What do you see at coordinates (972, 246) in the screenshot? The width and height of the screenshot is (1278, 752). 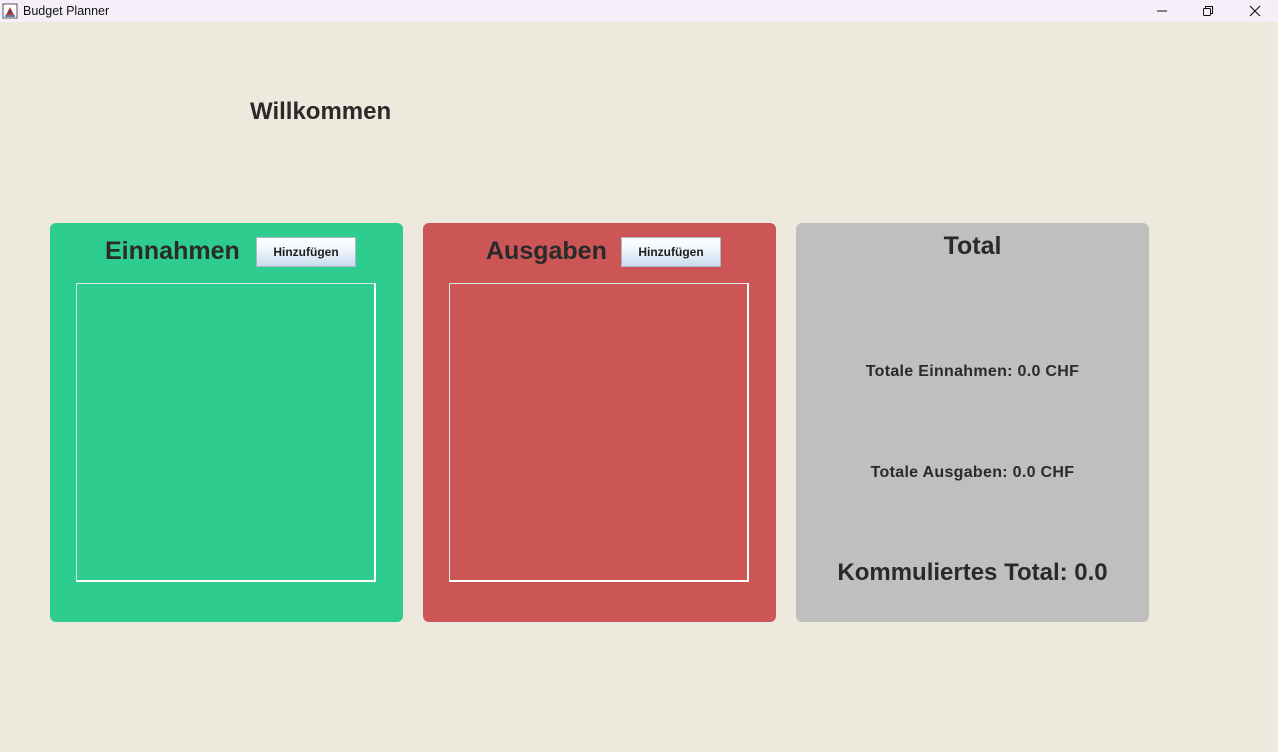 I see `total-title: Total` at bounding box center [972, 246].